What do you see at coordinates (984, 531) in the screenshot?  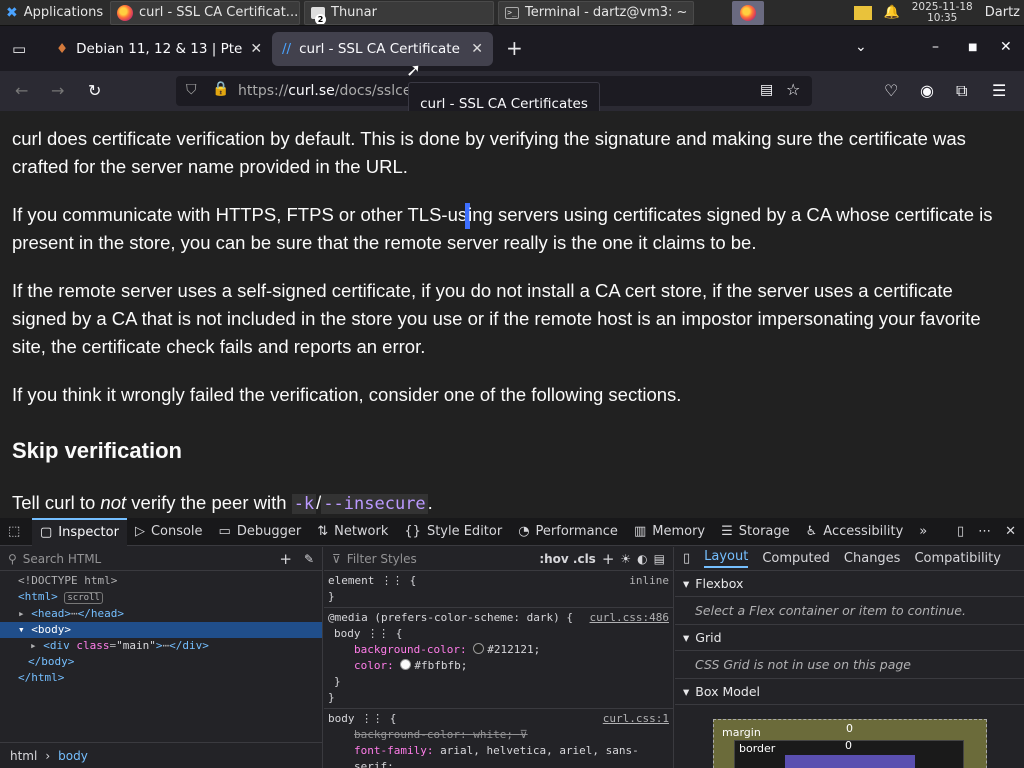 I see `devtools-options-icon: ⋯` at bounding box center [984, 531].